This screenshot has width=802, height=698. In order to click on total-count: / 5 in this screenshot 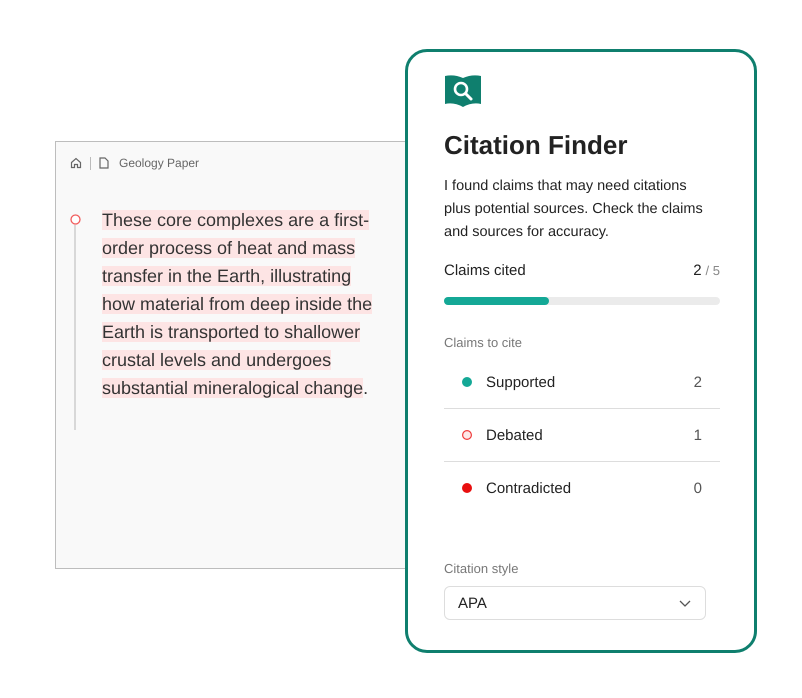, I will do `click(713, 270)`.